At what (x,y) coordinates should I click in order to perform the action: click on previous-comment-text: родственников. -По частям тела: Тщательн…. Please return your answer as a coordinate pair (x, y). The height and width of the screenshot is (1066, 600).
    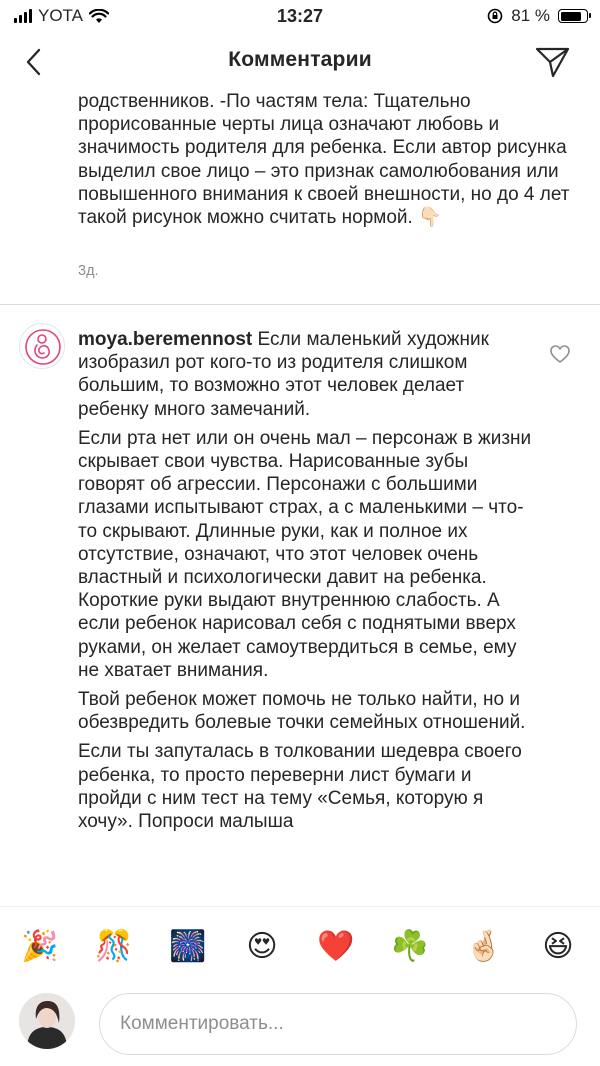
    Looking at the image, I should click on (324, 160).